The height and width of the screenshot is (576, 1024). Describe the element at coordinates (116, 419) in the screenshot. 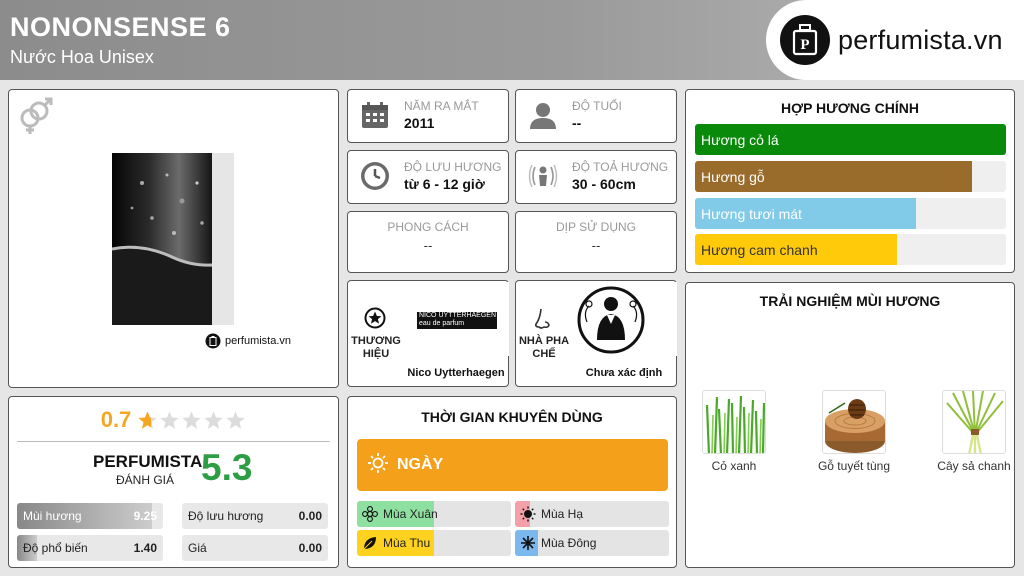

I see `rating-value: 0.7` at that location.